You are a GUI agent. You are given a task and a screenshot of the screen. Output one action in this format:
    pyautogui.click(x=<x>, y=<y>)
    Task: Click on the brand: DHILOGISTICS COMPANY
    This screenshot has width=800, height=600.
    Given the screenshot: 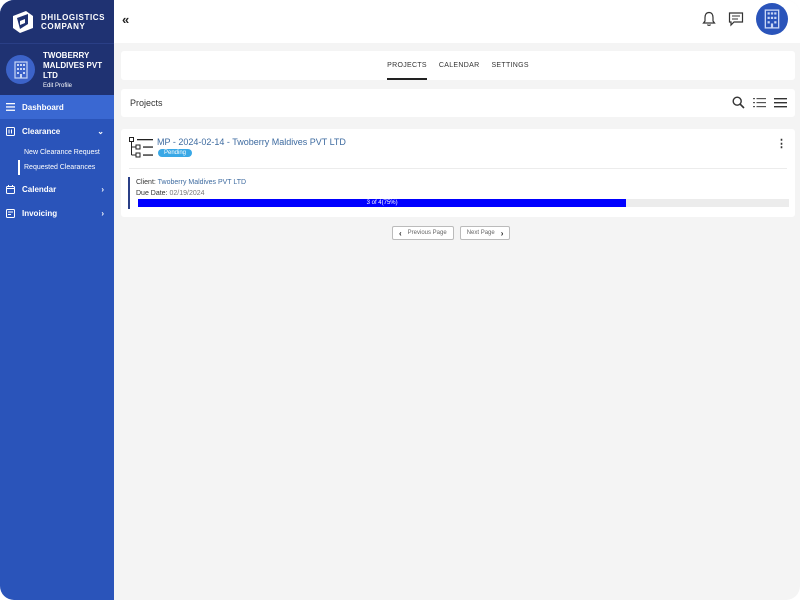 What is the action you would take?
    pyautogui.click(x=57, y=21)
    